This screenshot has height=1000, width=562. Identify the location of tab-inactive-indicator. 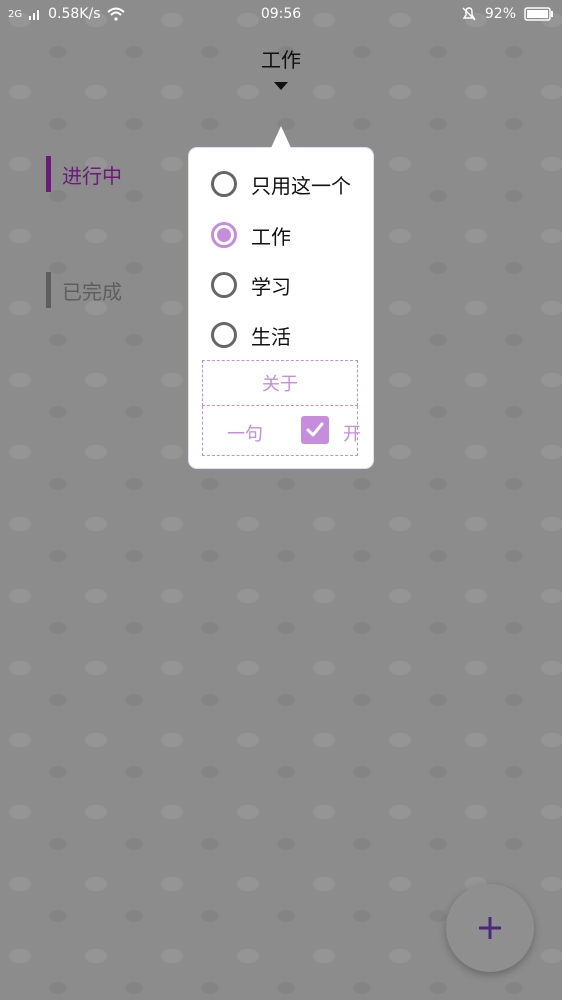
(48, 290).